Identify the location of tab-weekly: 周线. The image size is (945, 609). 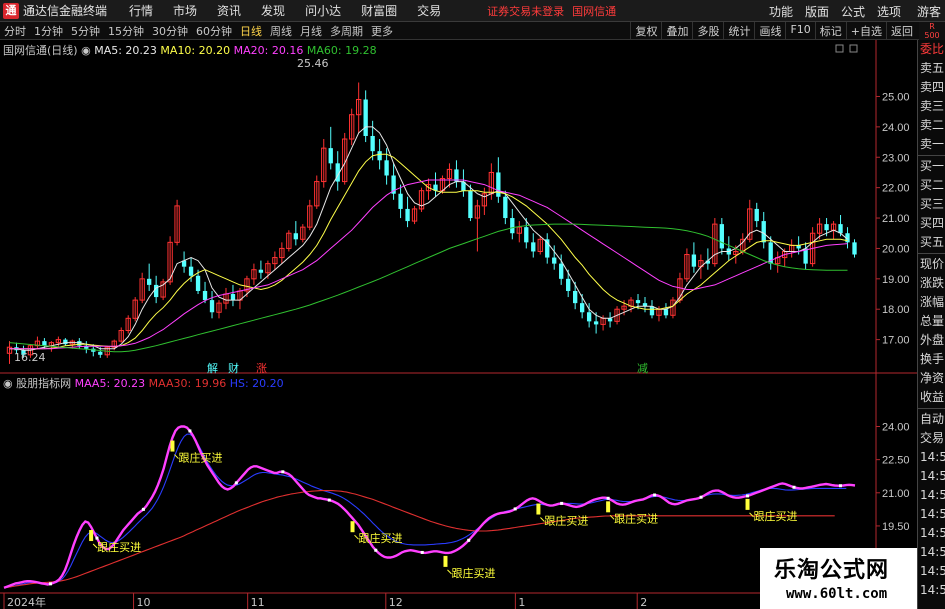
(281, 31).